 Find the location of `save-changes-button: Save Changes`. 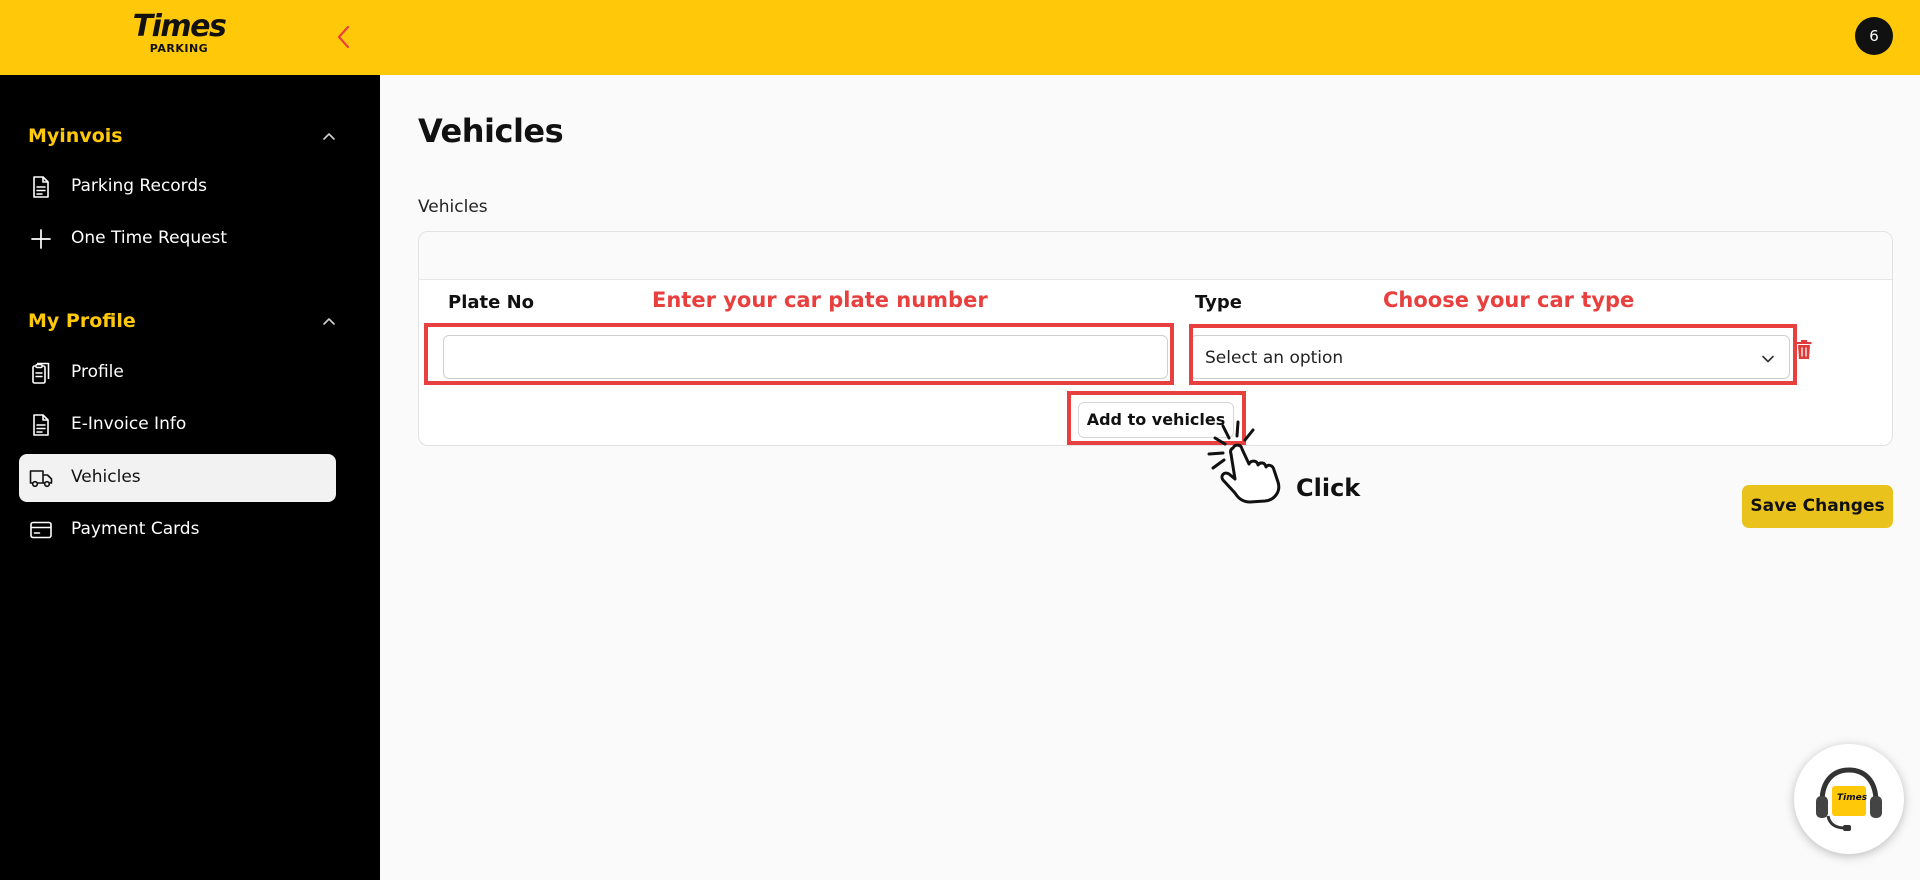

save-changes-button: Save Changes is located at coordinates (1817, 506).